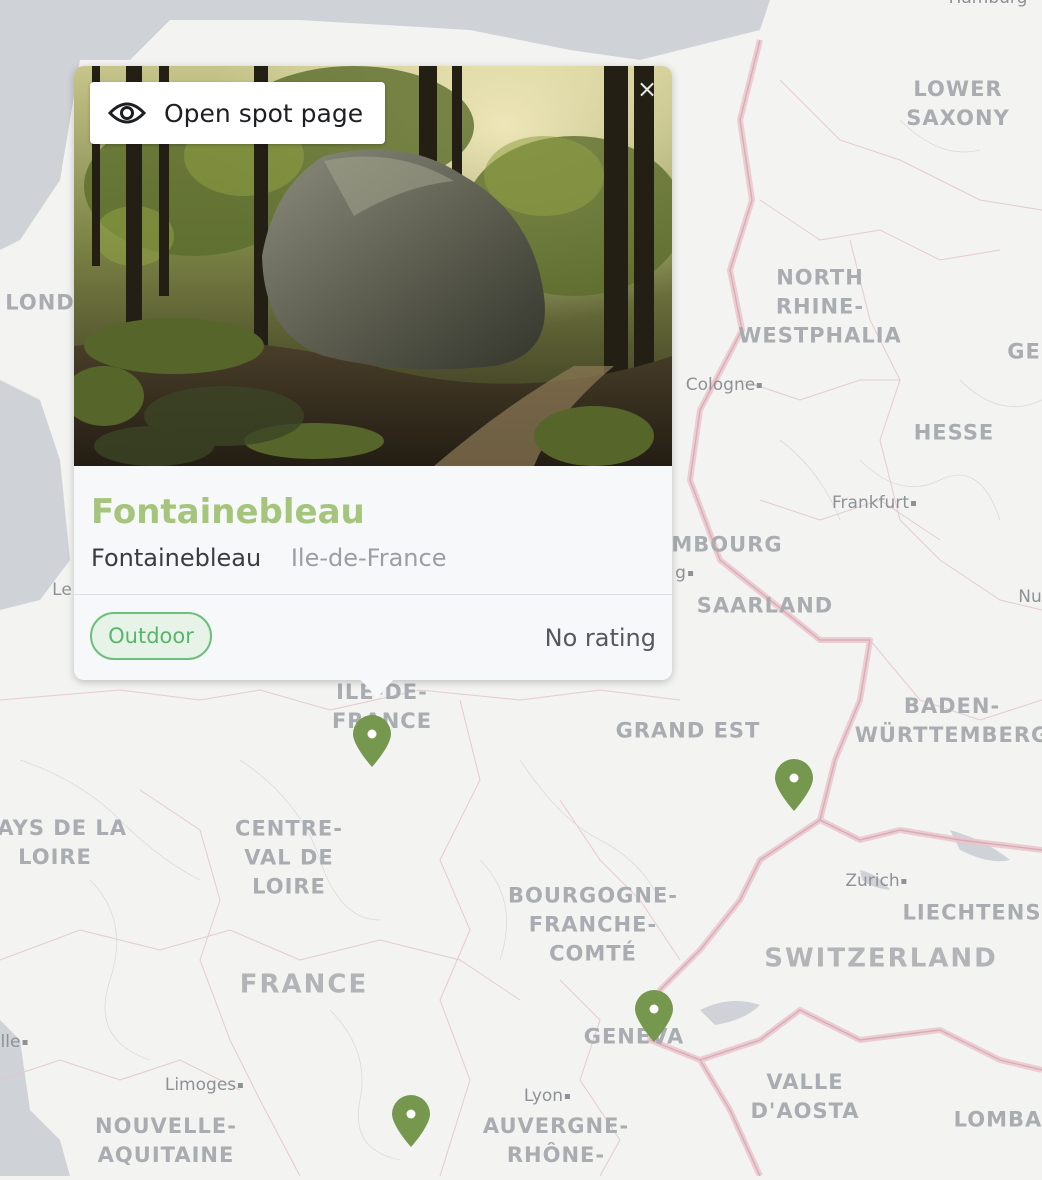 The image size is (1042, 1180). Describe the element at coordinates (176, 558) in the screenshot. I see `spot-city: Fontainebleau` at that location.